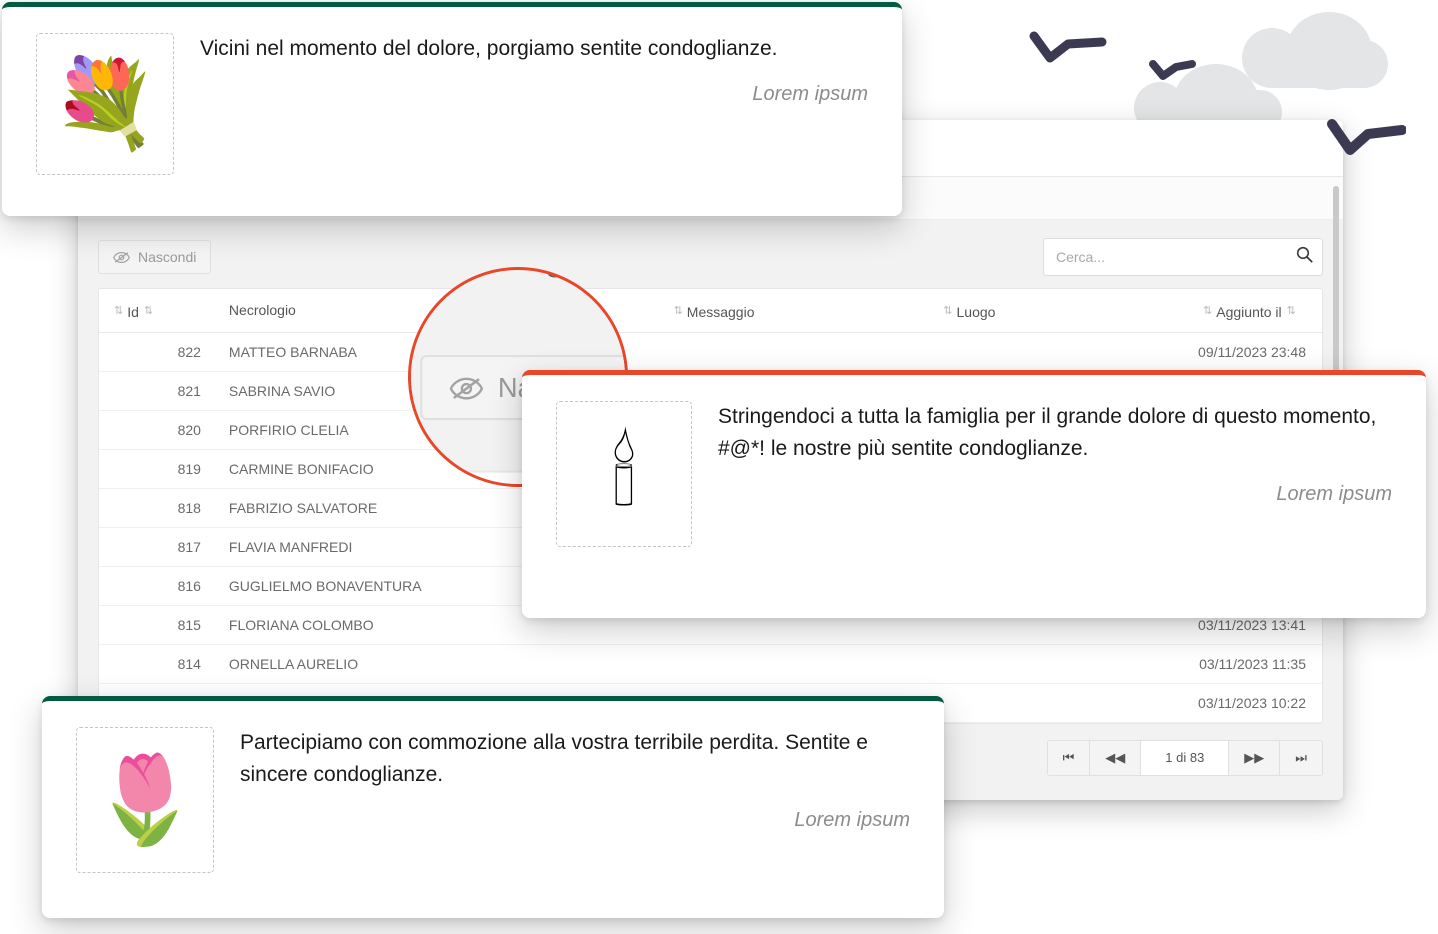 The image size is (1438, 934). Describe the element at coordinates (710, 257) in the screenshot. I see `table-toolbar: Nascondi` at that location.